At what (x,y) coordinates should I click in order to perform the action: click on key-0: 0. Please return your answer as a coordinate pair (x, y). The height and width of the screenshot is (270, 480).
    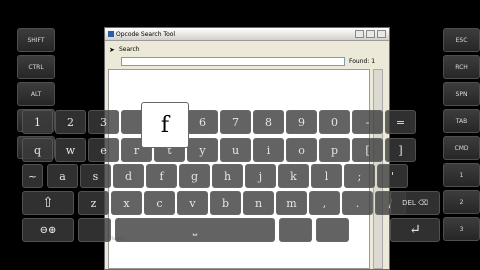
    Looking at the image, I should click on (334, 122).